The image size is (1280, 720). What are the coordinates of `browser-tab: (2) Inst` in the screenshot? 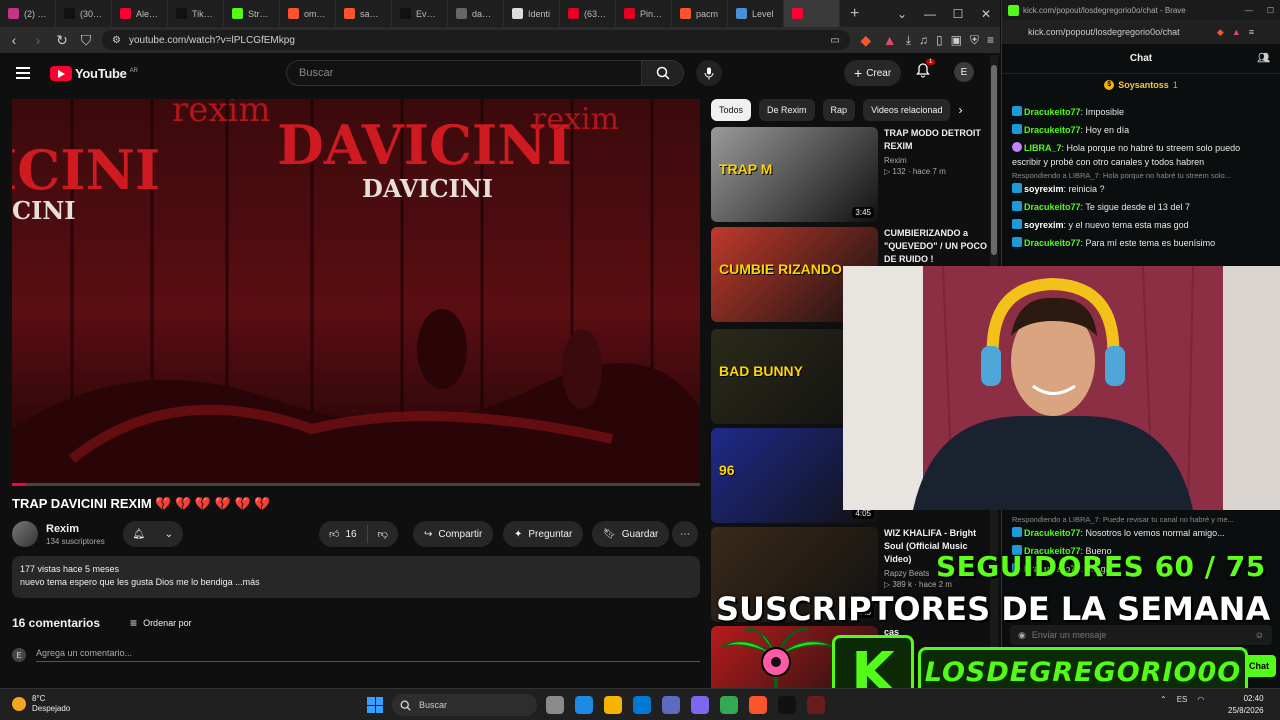 It's located at (28, 13).